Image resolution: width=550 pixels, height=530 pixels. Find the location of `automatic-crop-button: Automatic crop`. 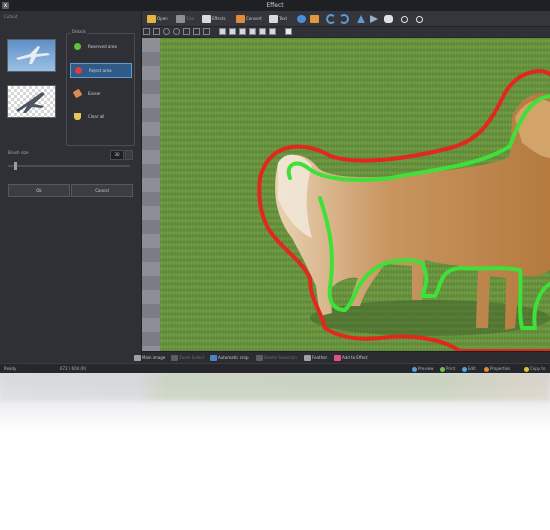

automatic-crop-button: Automatic crop is located at coordinates (229, 357).